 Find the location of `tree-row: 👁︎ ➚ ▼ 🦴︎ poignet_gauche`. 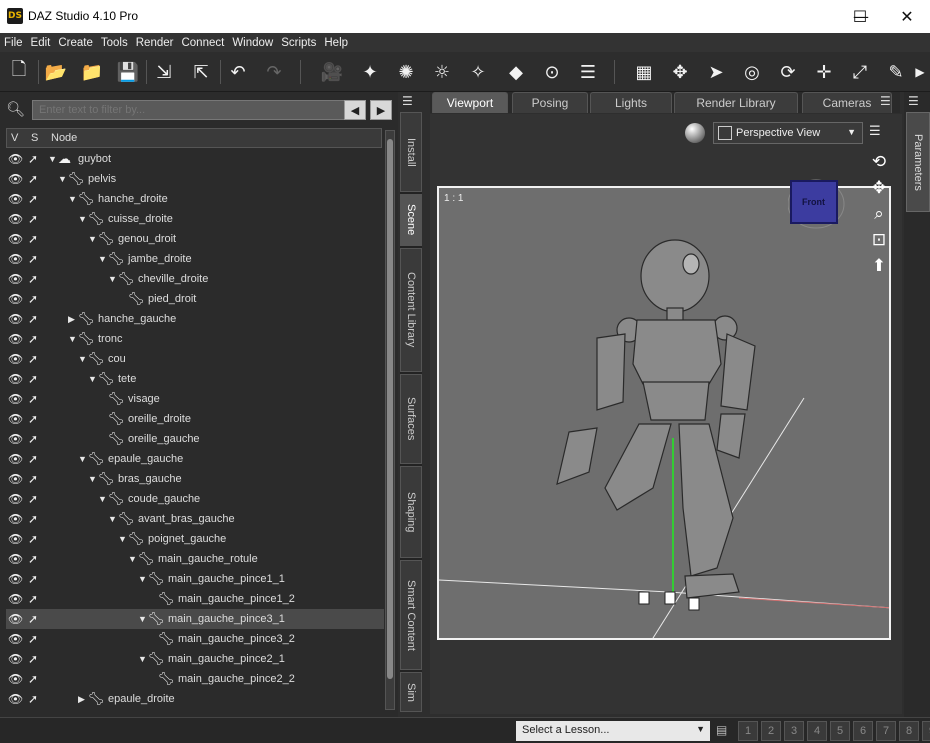

tree-row: 👁︎ ➚ ▼ 🦴︎ poignet_gauche is located at coordinates (195, 539).